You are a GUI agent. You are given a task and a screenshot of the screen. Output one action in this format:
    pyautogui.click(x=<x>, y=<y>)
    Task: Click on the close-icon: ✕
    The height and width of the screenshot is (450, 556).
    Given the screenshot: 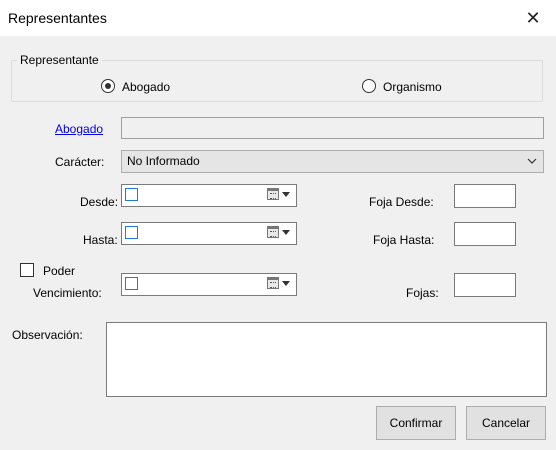 What is the action you would take?
    pyautogui.click(x=533, y=17)
    